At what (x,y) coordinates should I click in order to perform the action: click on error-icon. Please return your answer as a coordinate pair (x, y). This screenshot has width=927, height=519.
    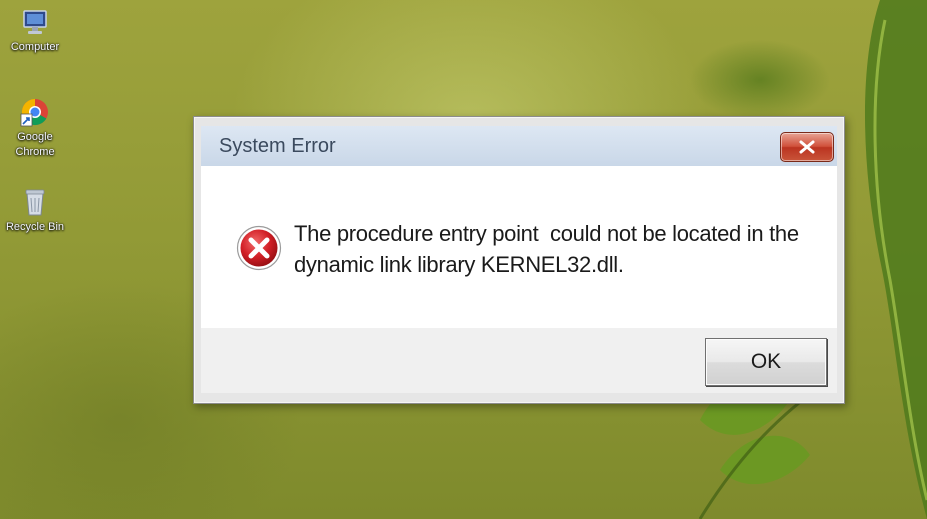
    Looking at the image, I should click on (259, 248).